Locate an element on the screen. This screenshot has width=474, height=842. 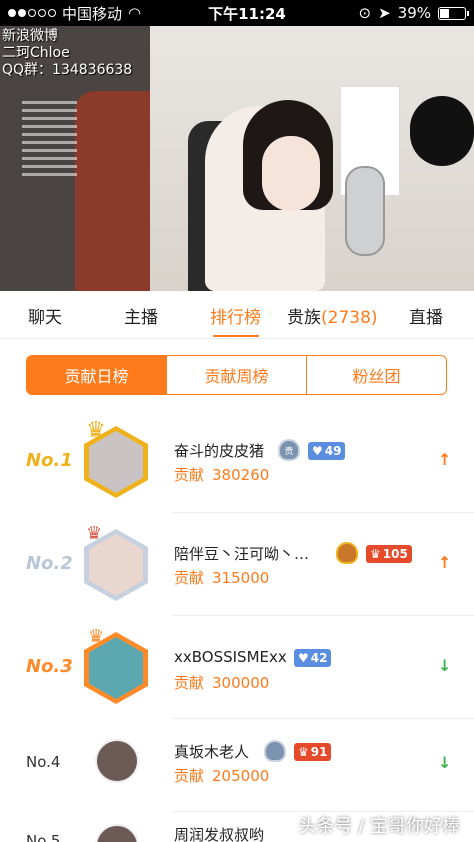
video-microphone is located at coordinates (365, 211).